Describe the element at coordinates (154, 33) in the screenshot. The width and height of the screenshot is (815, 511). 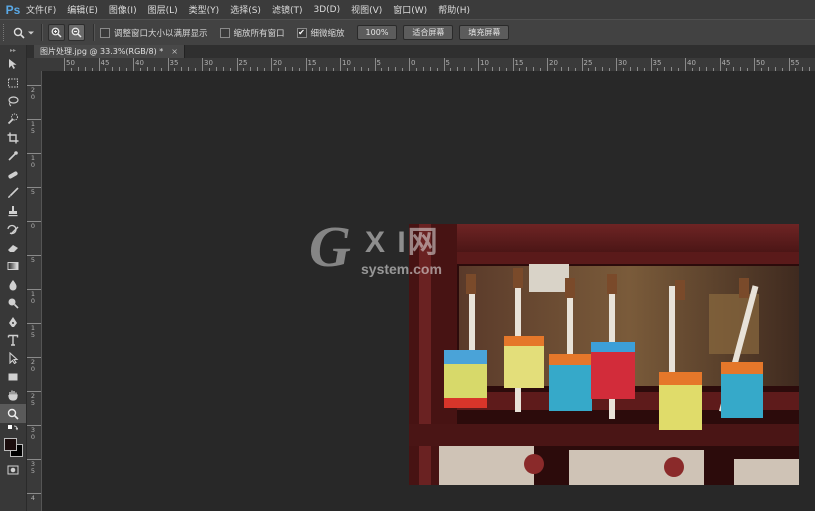
I see `resize-windows-checkbox: 调整窗口大小以满屏显示` at that location.